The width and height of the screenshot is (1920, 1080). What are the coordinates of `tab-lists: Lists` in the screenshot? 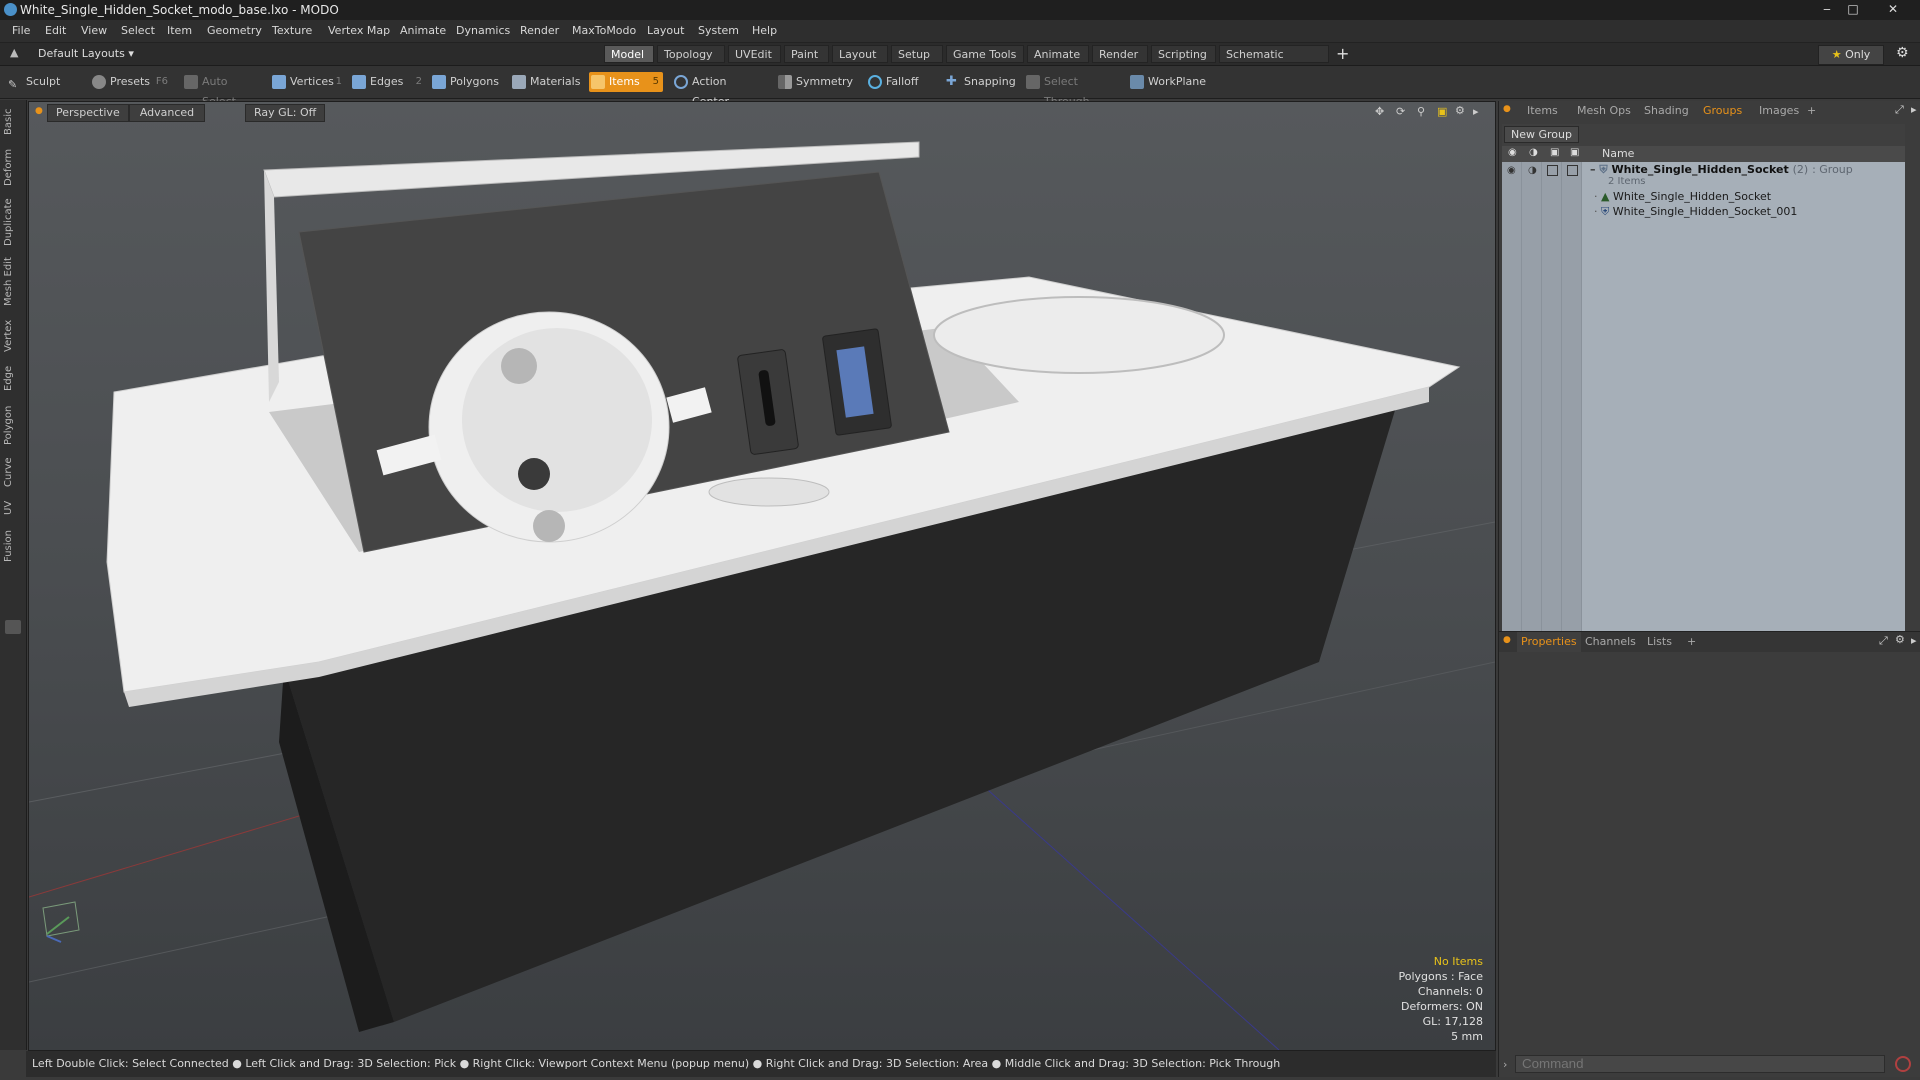 It's located at (1659, 641).